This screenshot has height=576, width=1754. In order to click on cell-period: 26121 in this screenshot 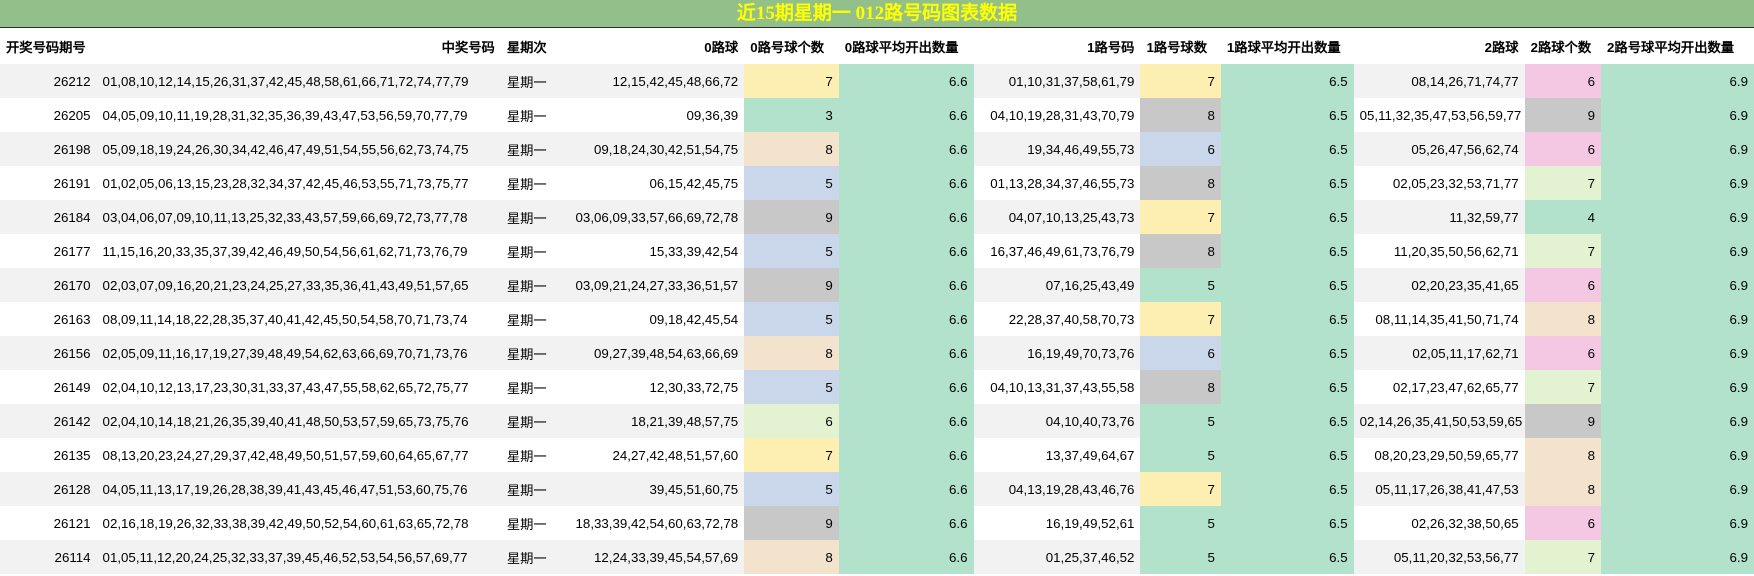, I will do `click(48, 523)`.